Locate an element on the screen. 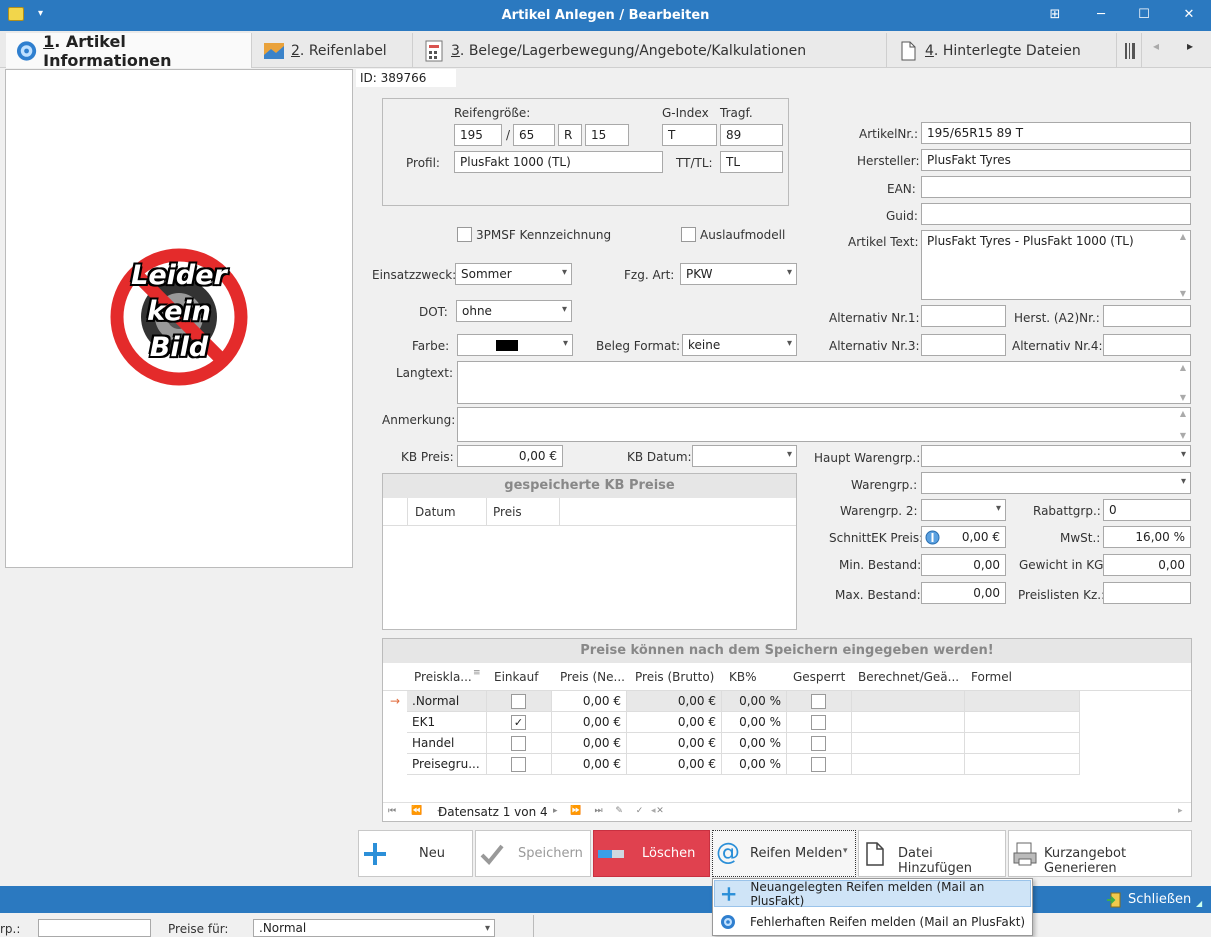  filter-icon: ≡ is located at coordinates (477, 673).